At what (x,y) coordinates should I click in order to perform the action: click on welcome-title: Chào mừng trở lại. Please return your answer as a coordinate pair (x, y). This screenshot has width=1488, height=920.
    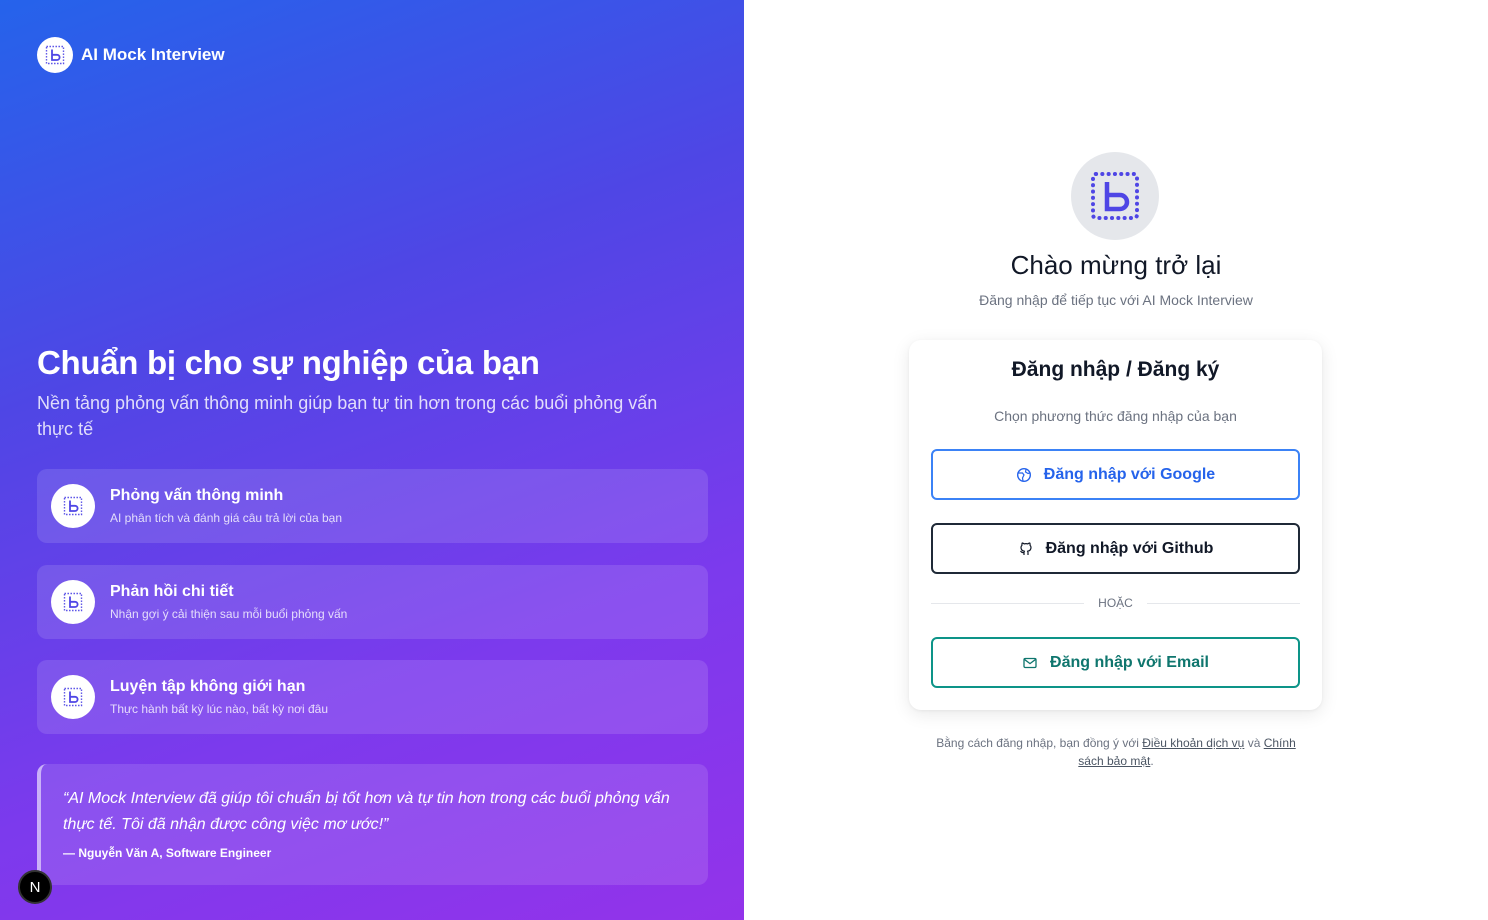
    Looking at the image, I should click on (1116, 265).